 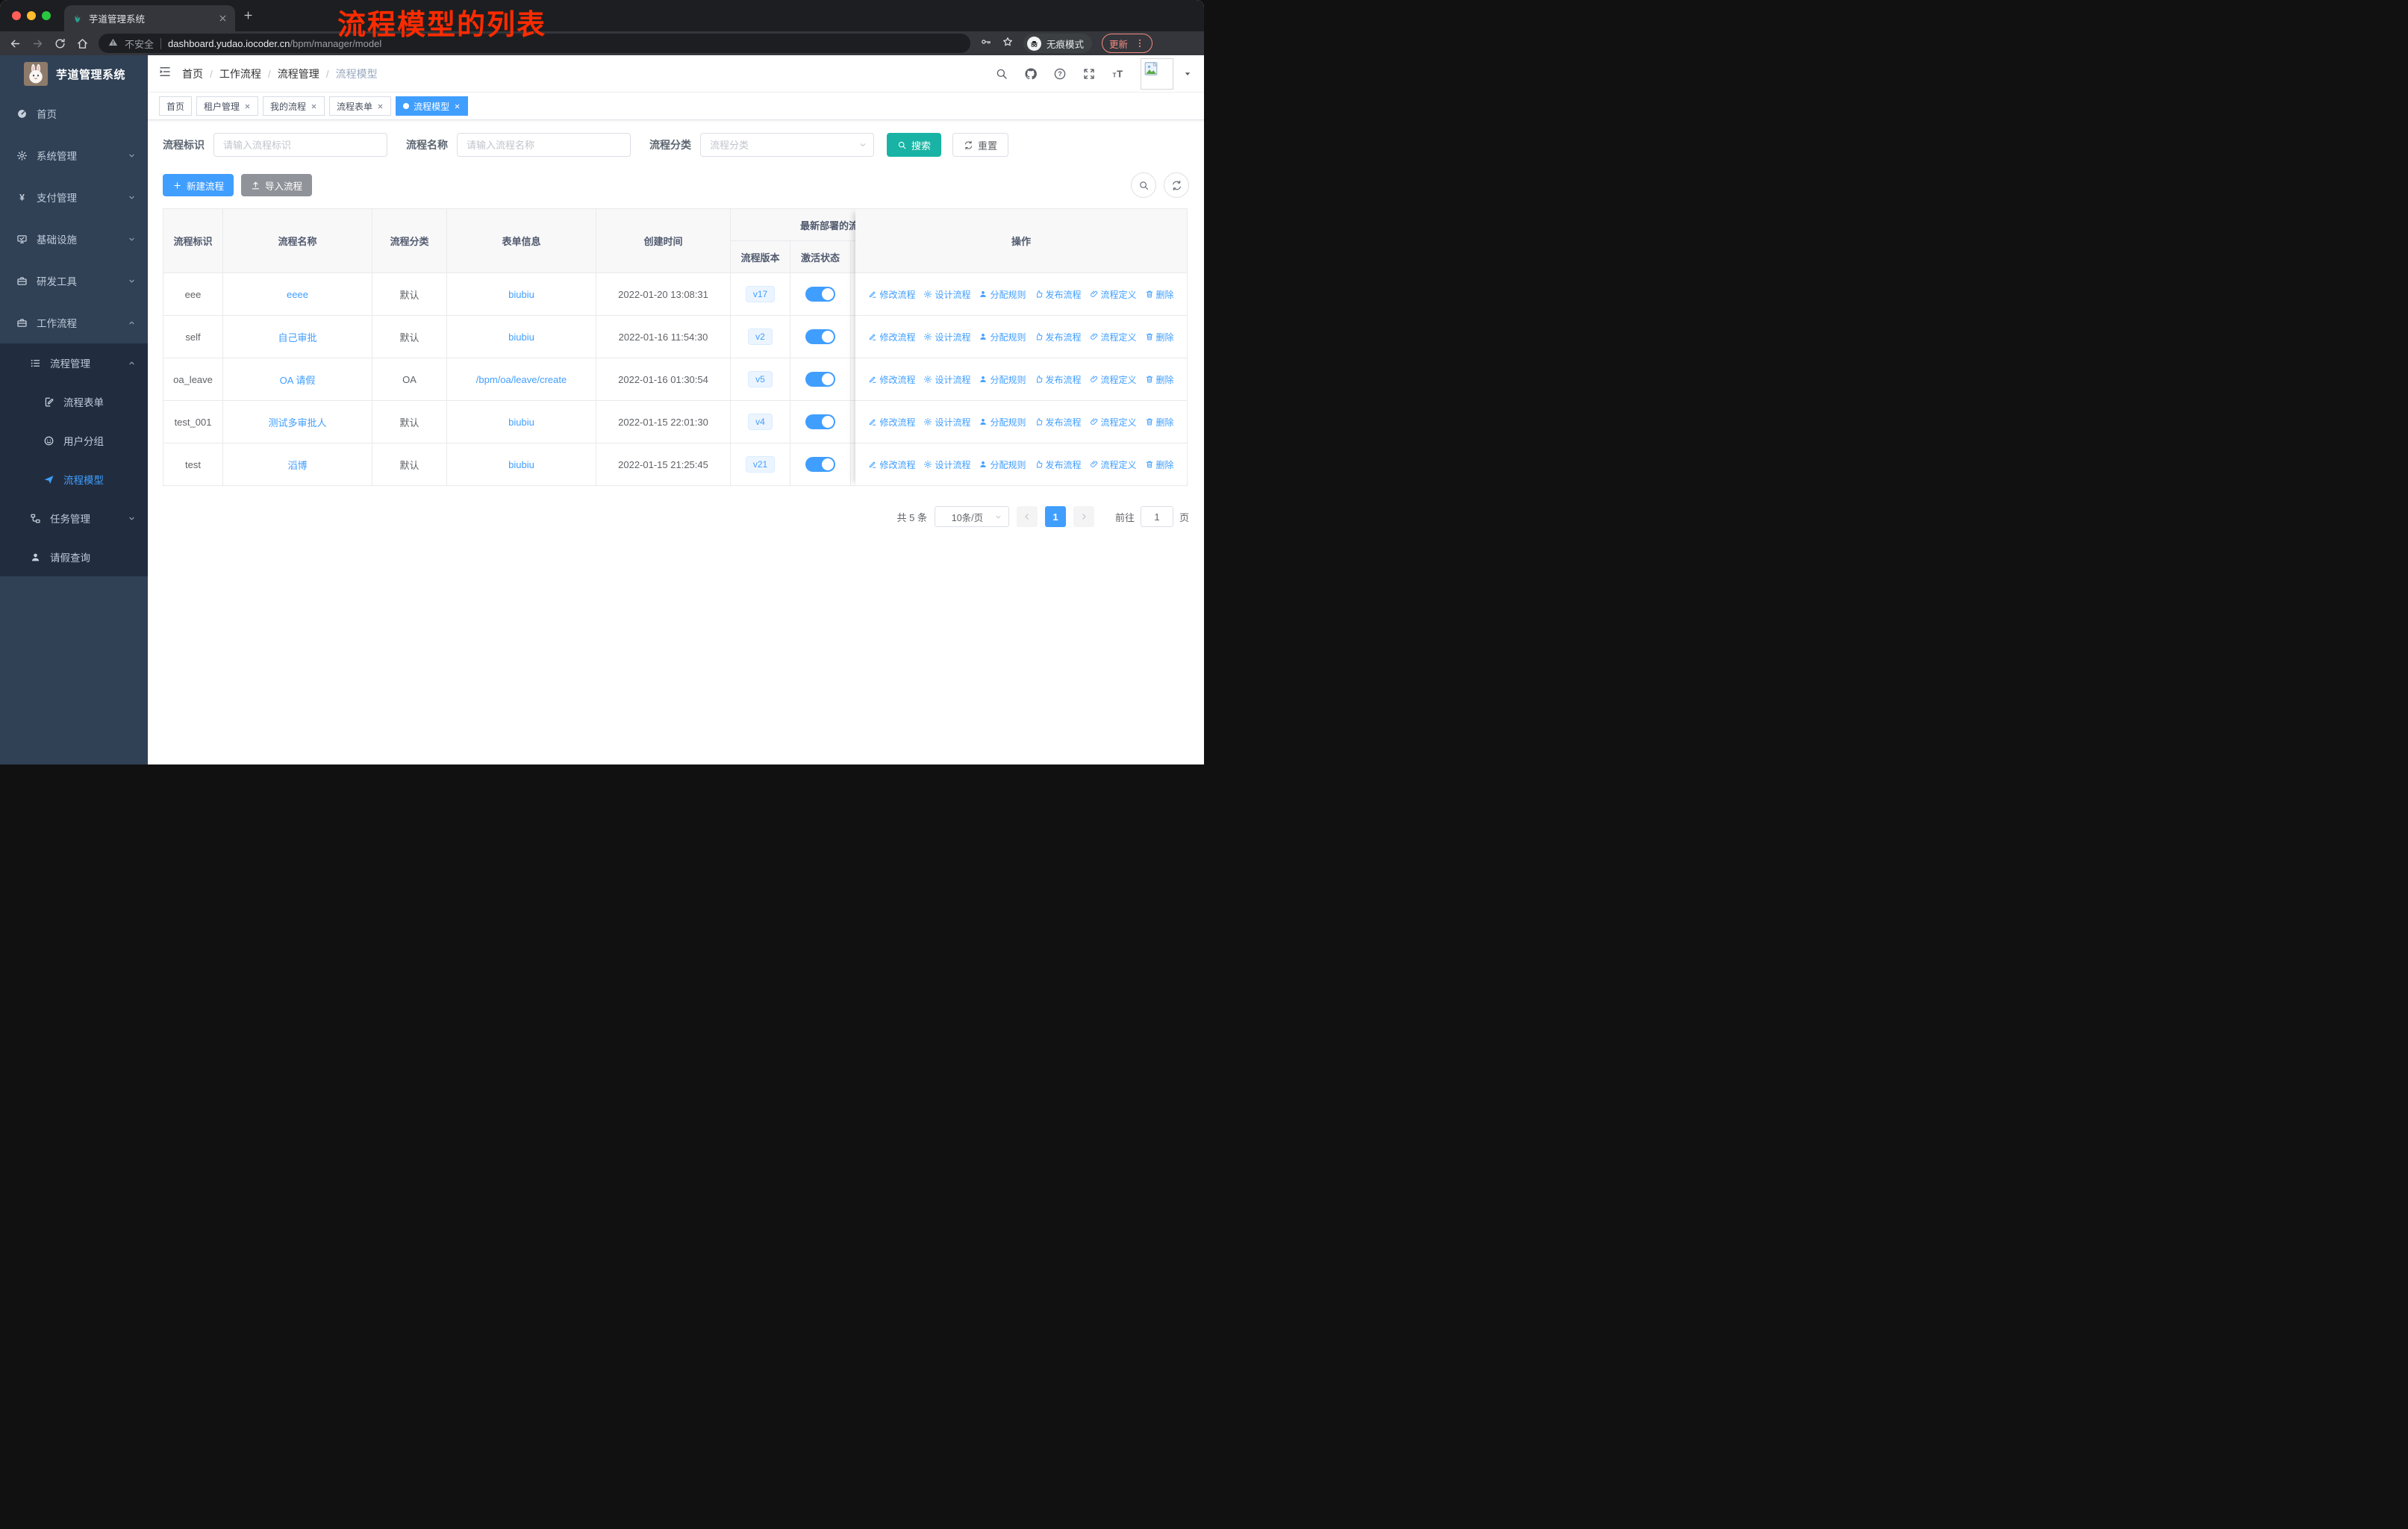 What do you see at coordinates (298, 73) in the screenshot?
I see `breadcrumb-item: 流程管理` at bounding box center [298, 73].